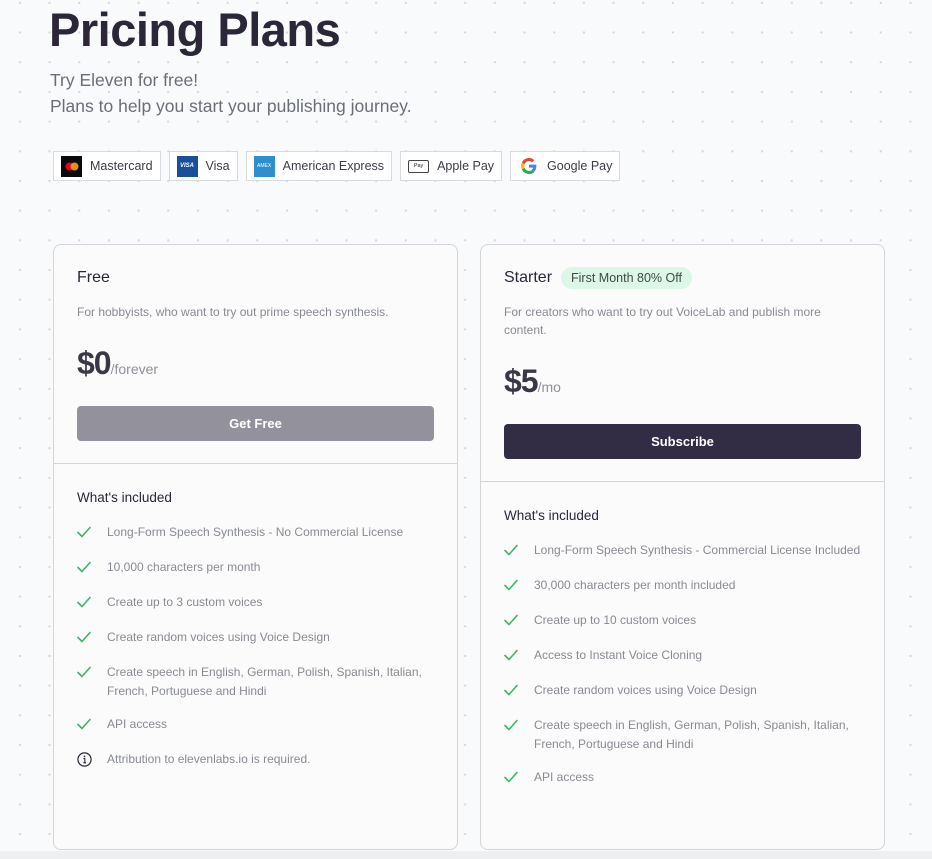 The height and width of the screenshot is (859, 932). What do you see at coordinates (264, 166) in the screenshot?
I see `amex-icon: AMEX` at bounding box center [264, 166].